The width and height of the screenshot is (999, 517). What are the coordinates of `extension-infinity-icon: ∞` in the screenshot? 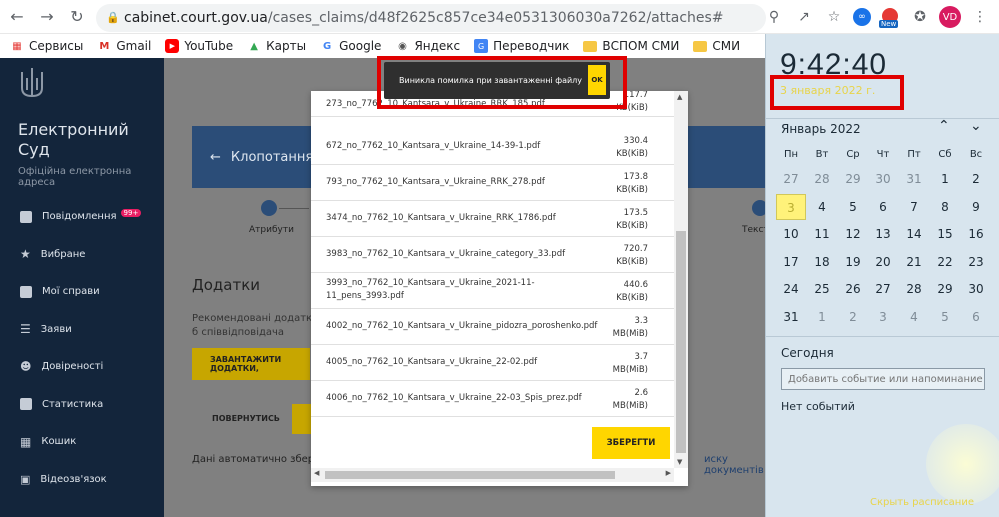 It's located at (862, 17).